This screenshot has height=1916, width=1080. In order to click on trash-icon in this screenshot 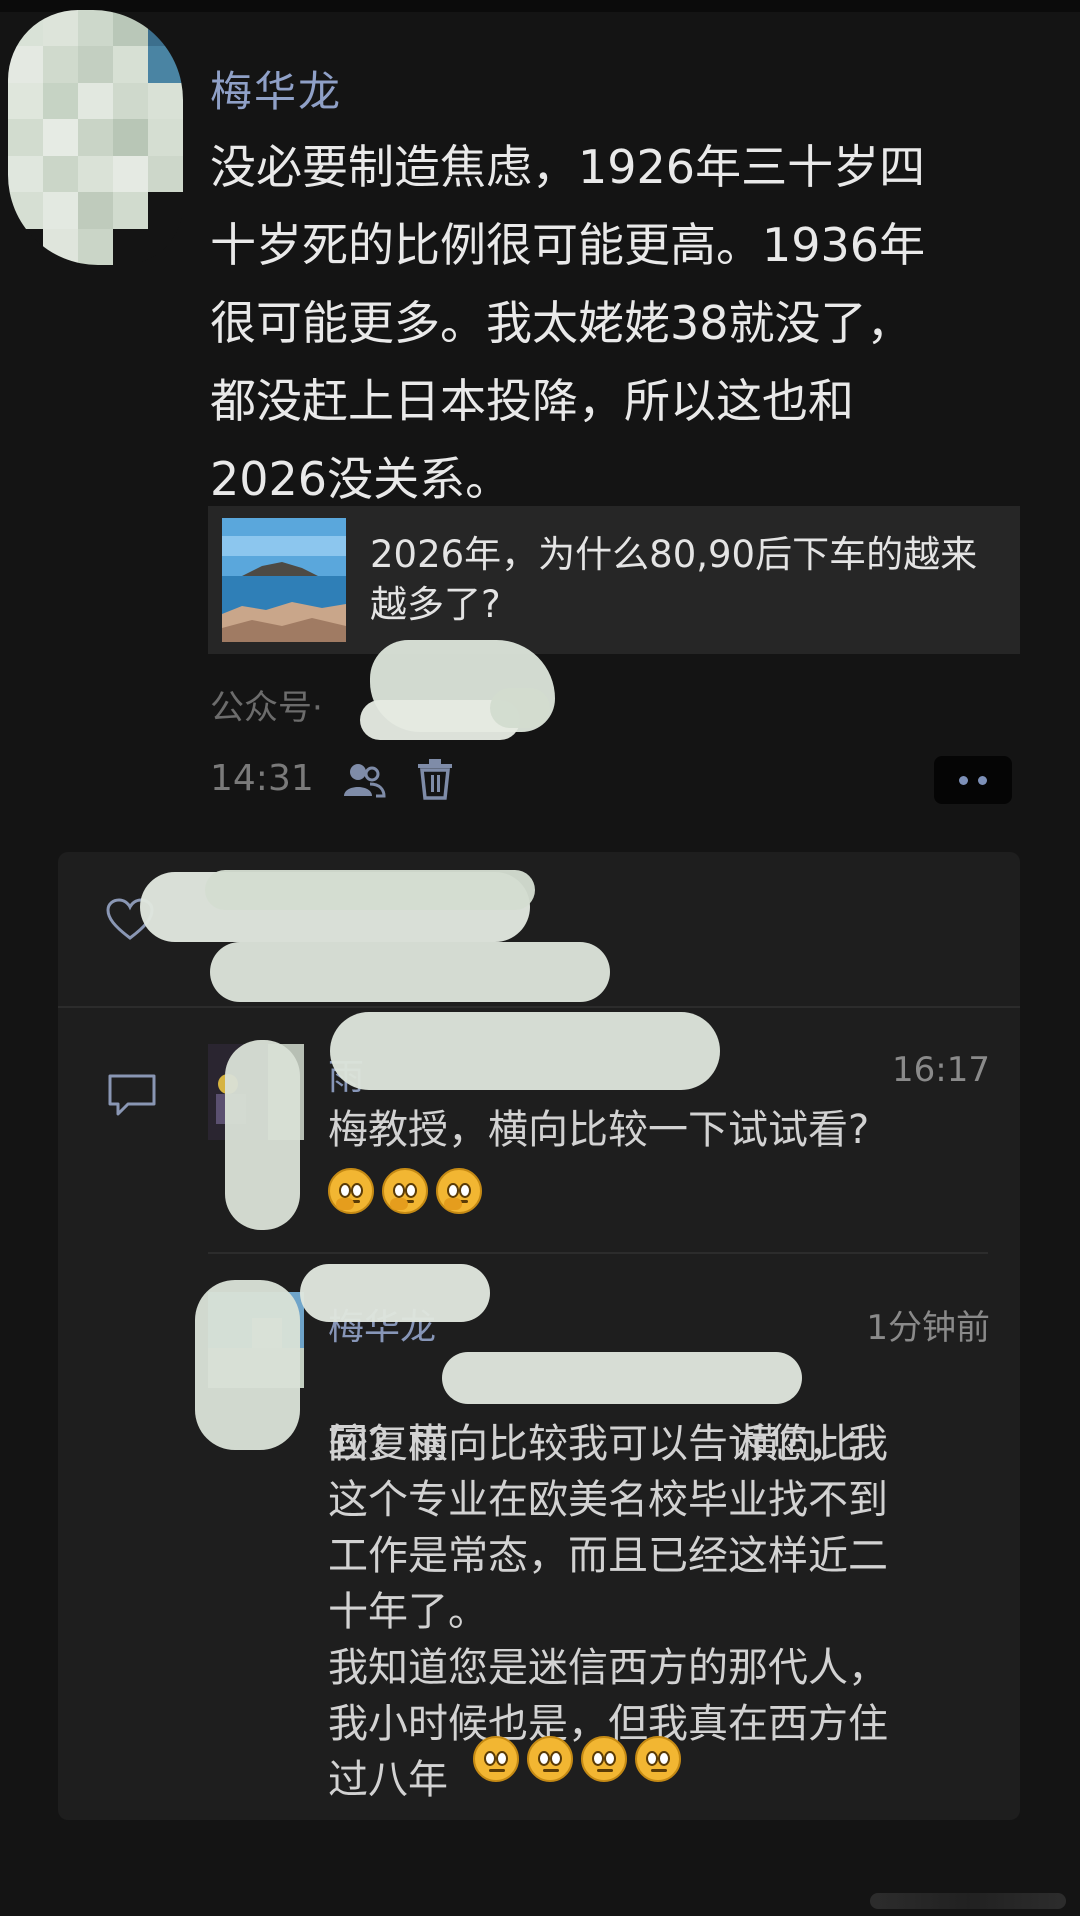, I will do `click(435, 781)`.